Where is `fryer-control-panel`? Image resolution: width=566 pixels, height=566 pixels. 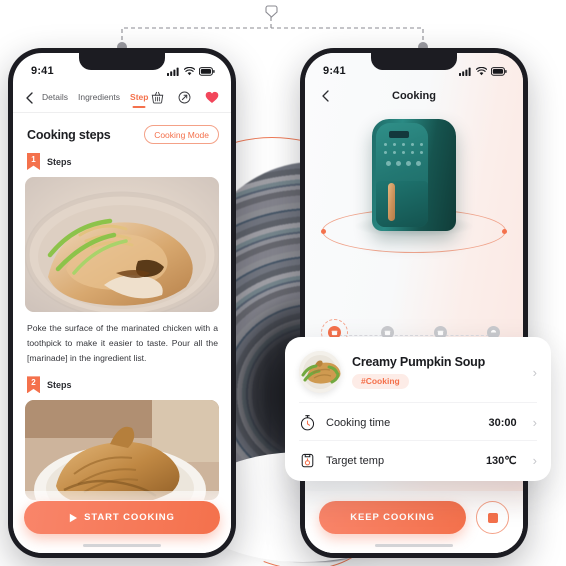
fryer-control-panel is located at coordinates (402, 151).